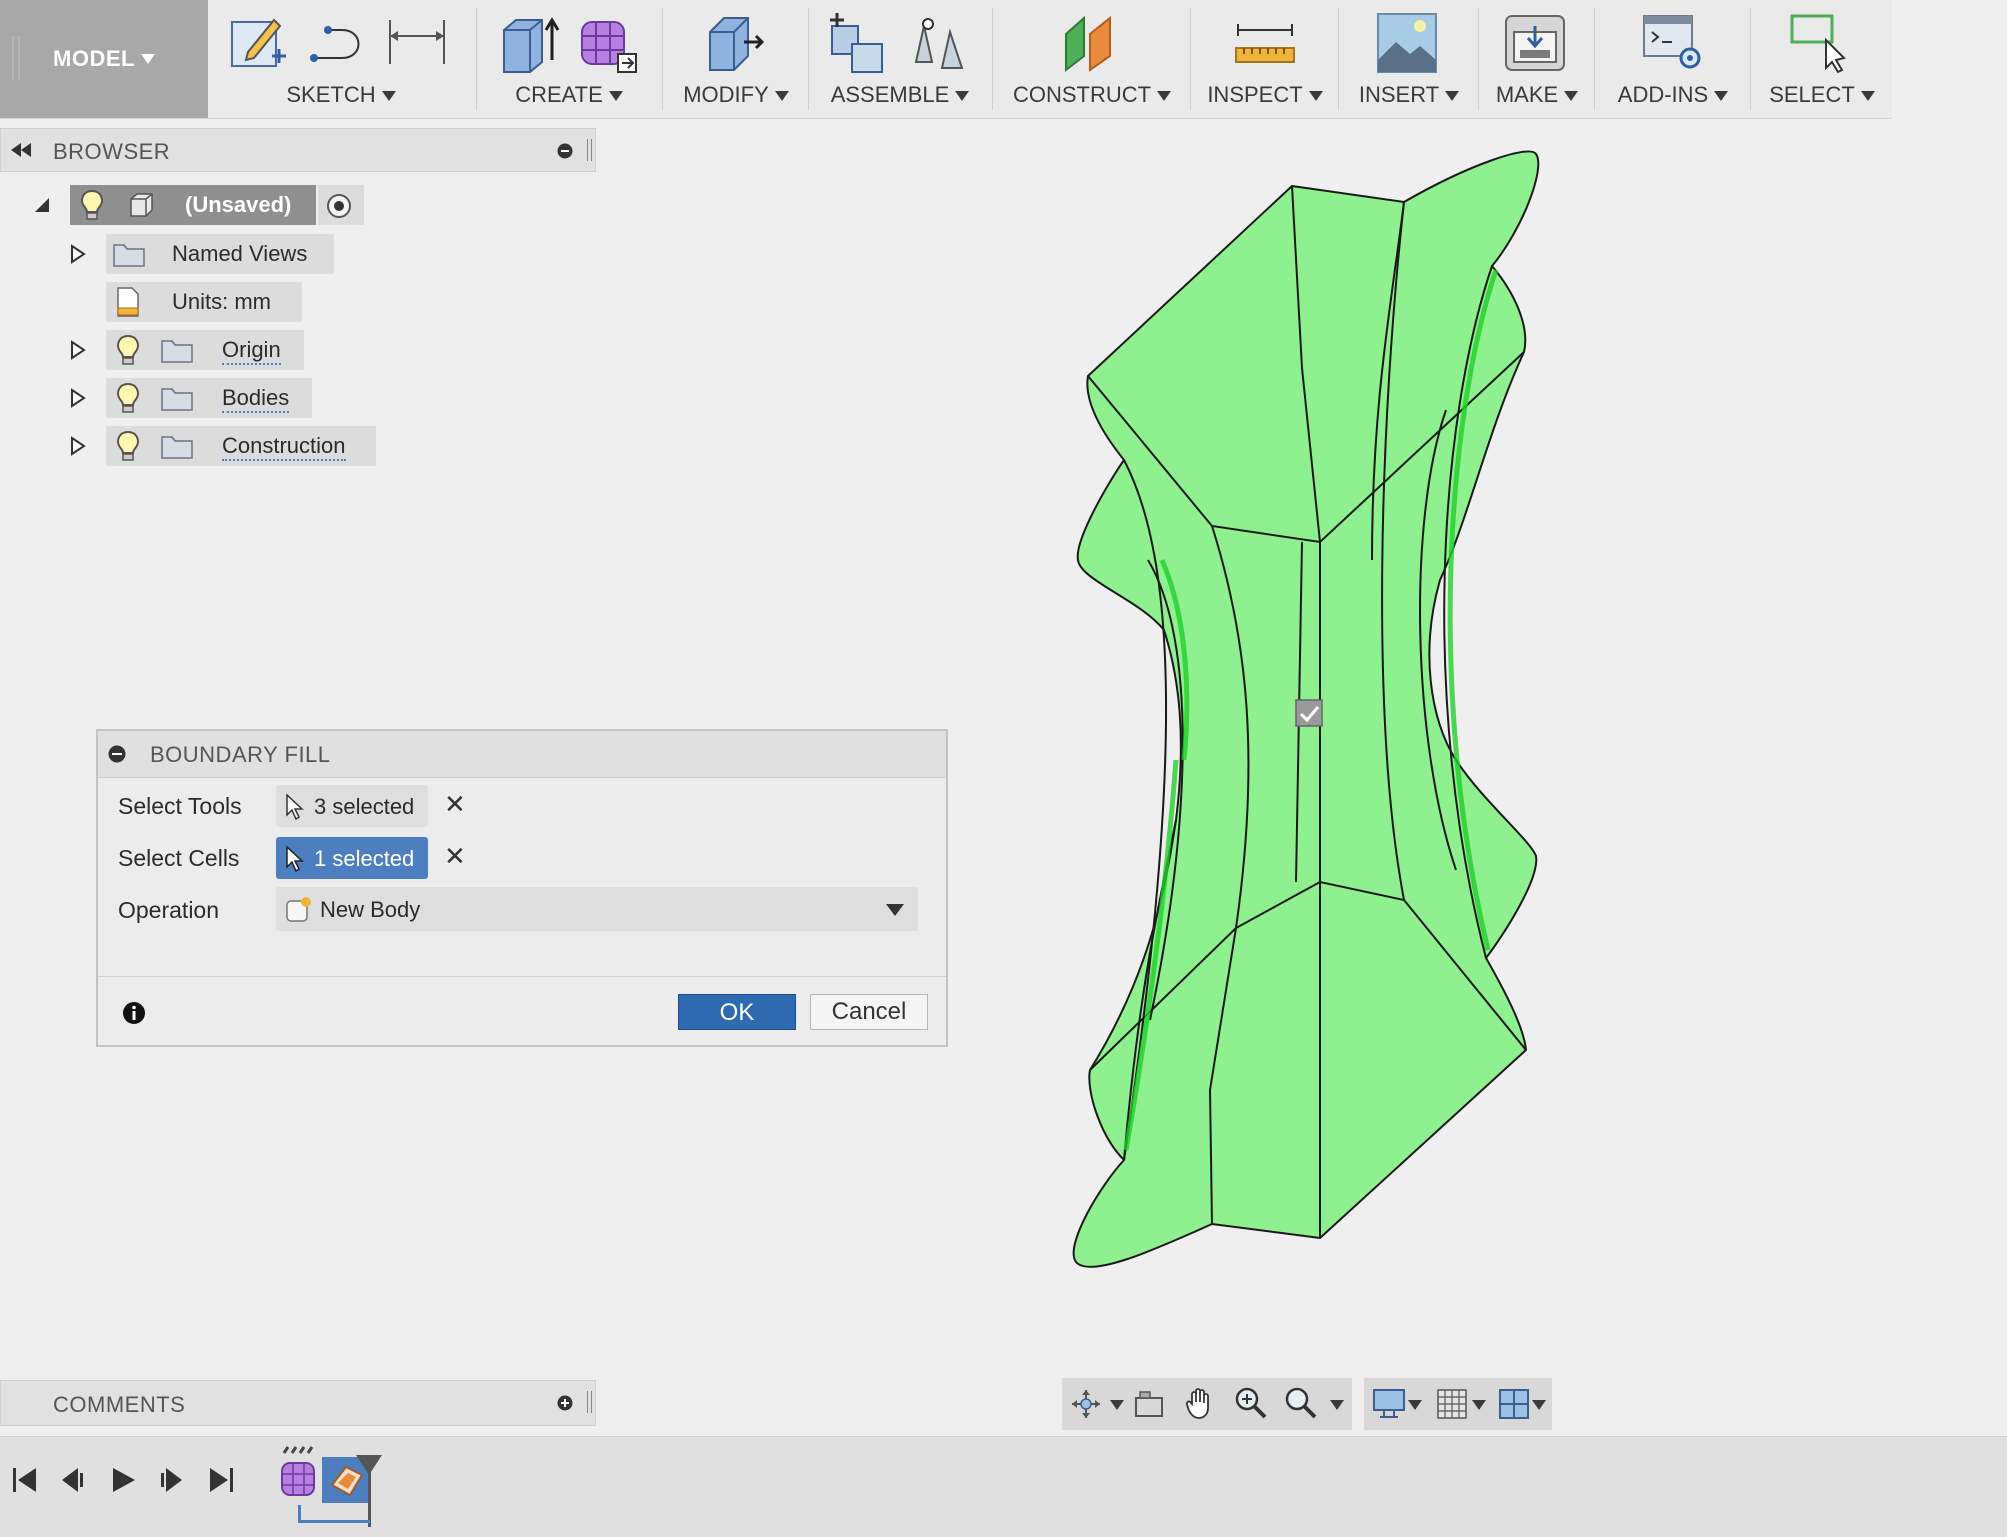 This screenshot has width=2007, height=1537. I want to click on collapse-panel-icon, so click(21, 150).